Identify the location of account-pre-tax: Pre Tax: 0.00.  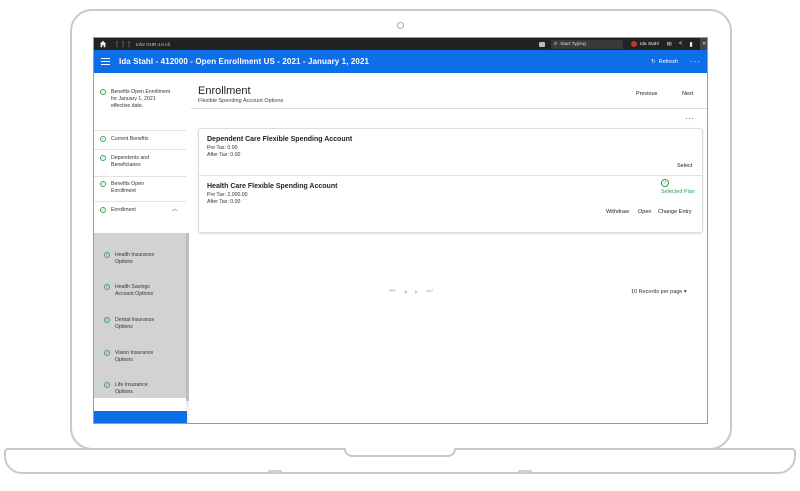
(222, 148).